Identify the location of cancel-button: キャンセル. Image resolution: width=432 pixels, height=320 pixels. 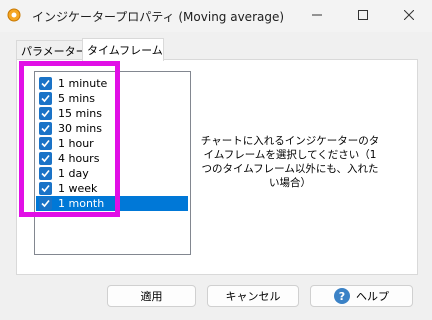
(253, 296).